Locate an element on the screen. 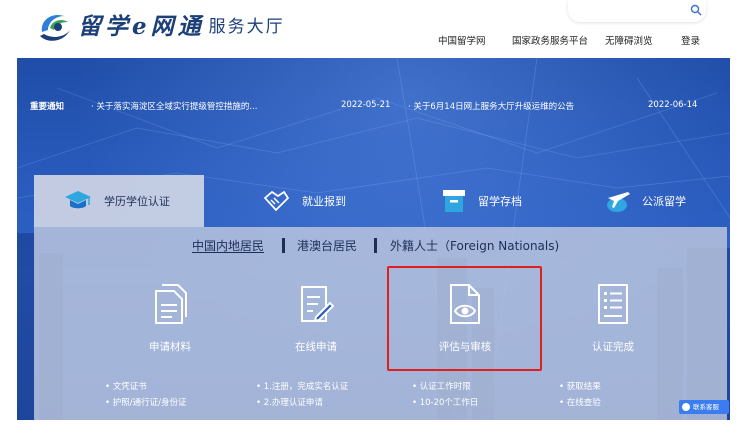  contact-service-label: 联系客服 is located at coordinates (706, 407).